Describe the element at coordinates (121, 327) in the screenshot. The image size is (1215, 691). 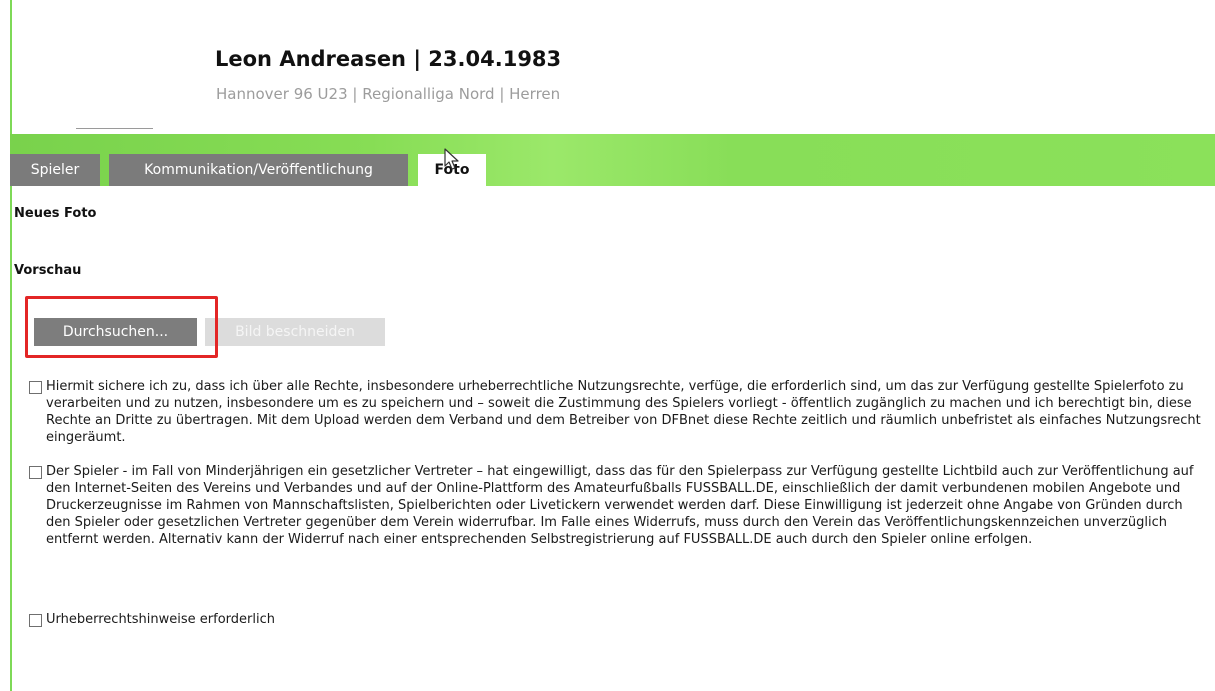
I see `highlight-annotation-box` at that location.